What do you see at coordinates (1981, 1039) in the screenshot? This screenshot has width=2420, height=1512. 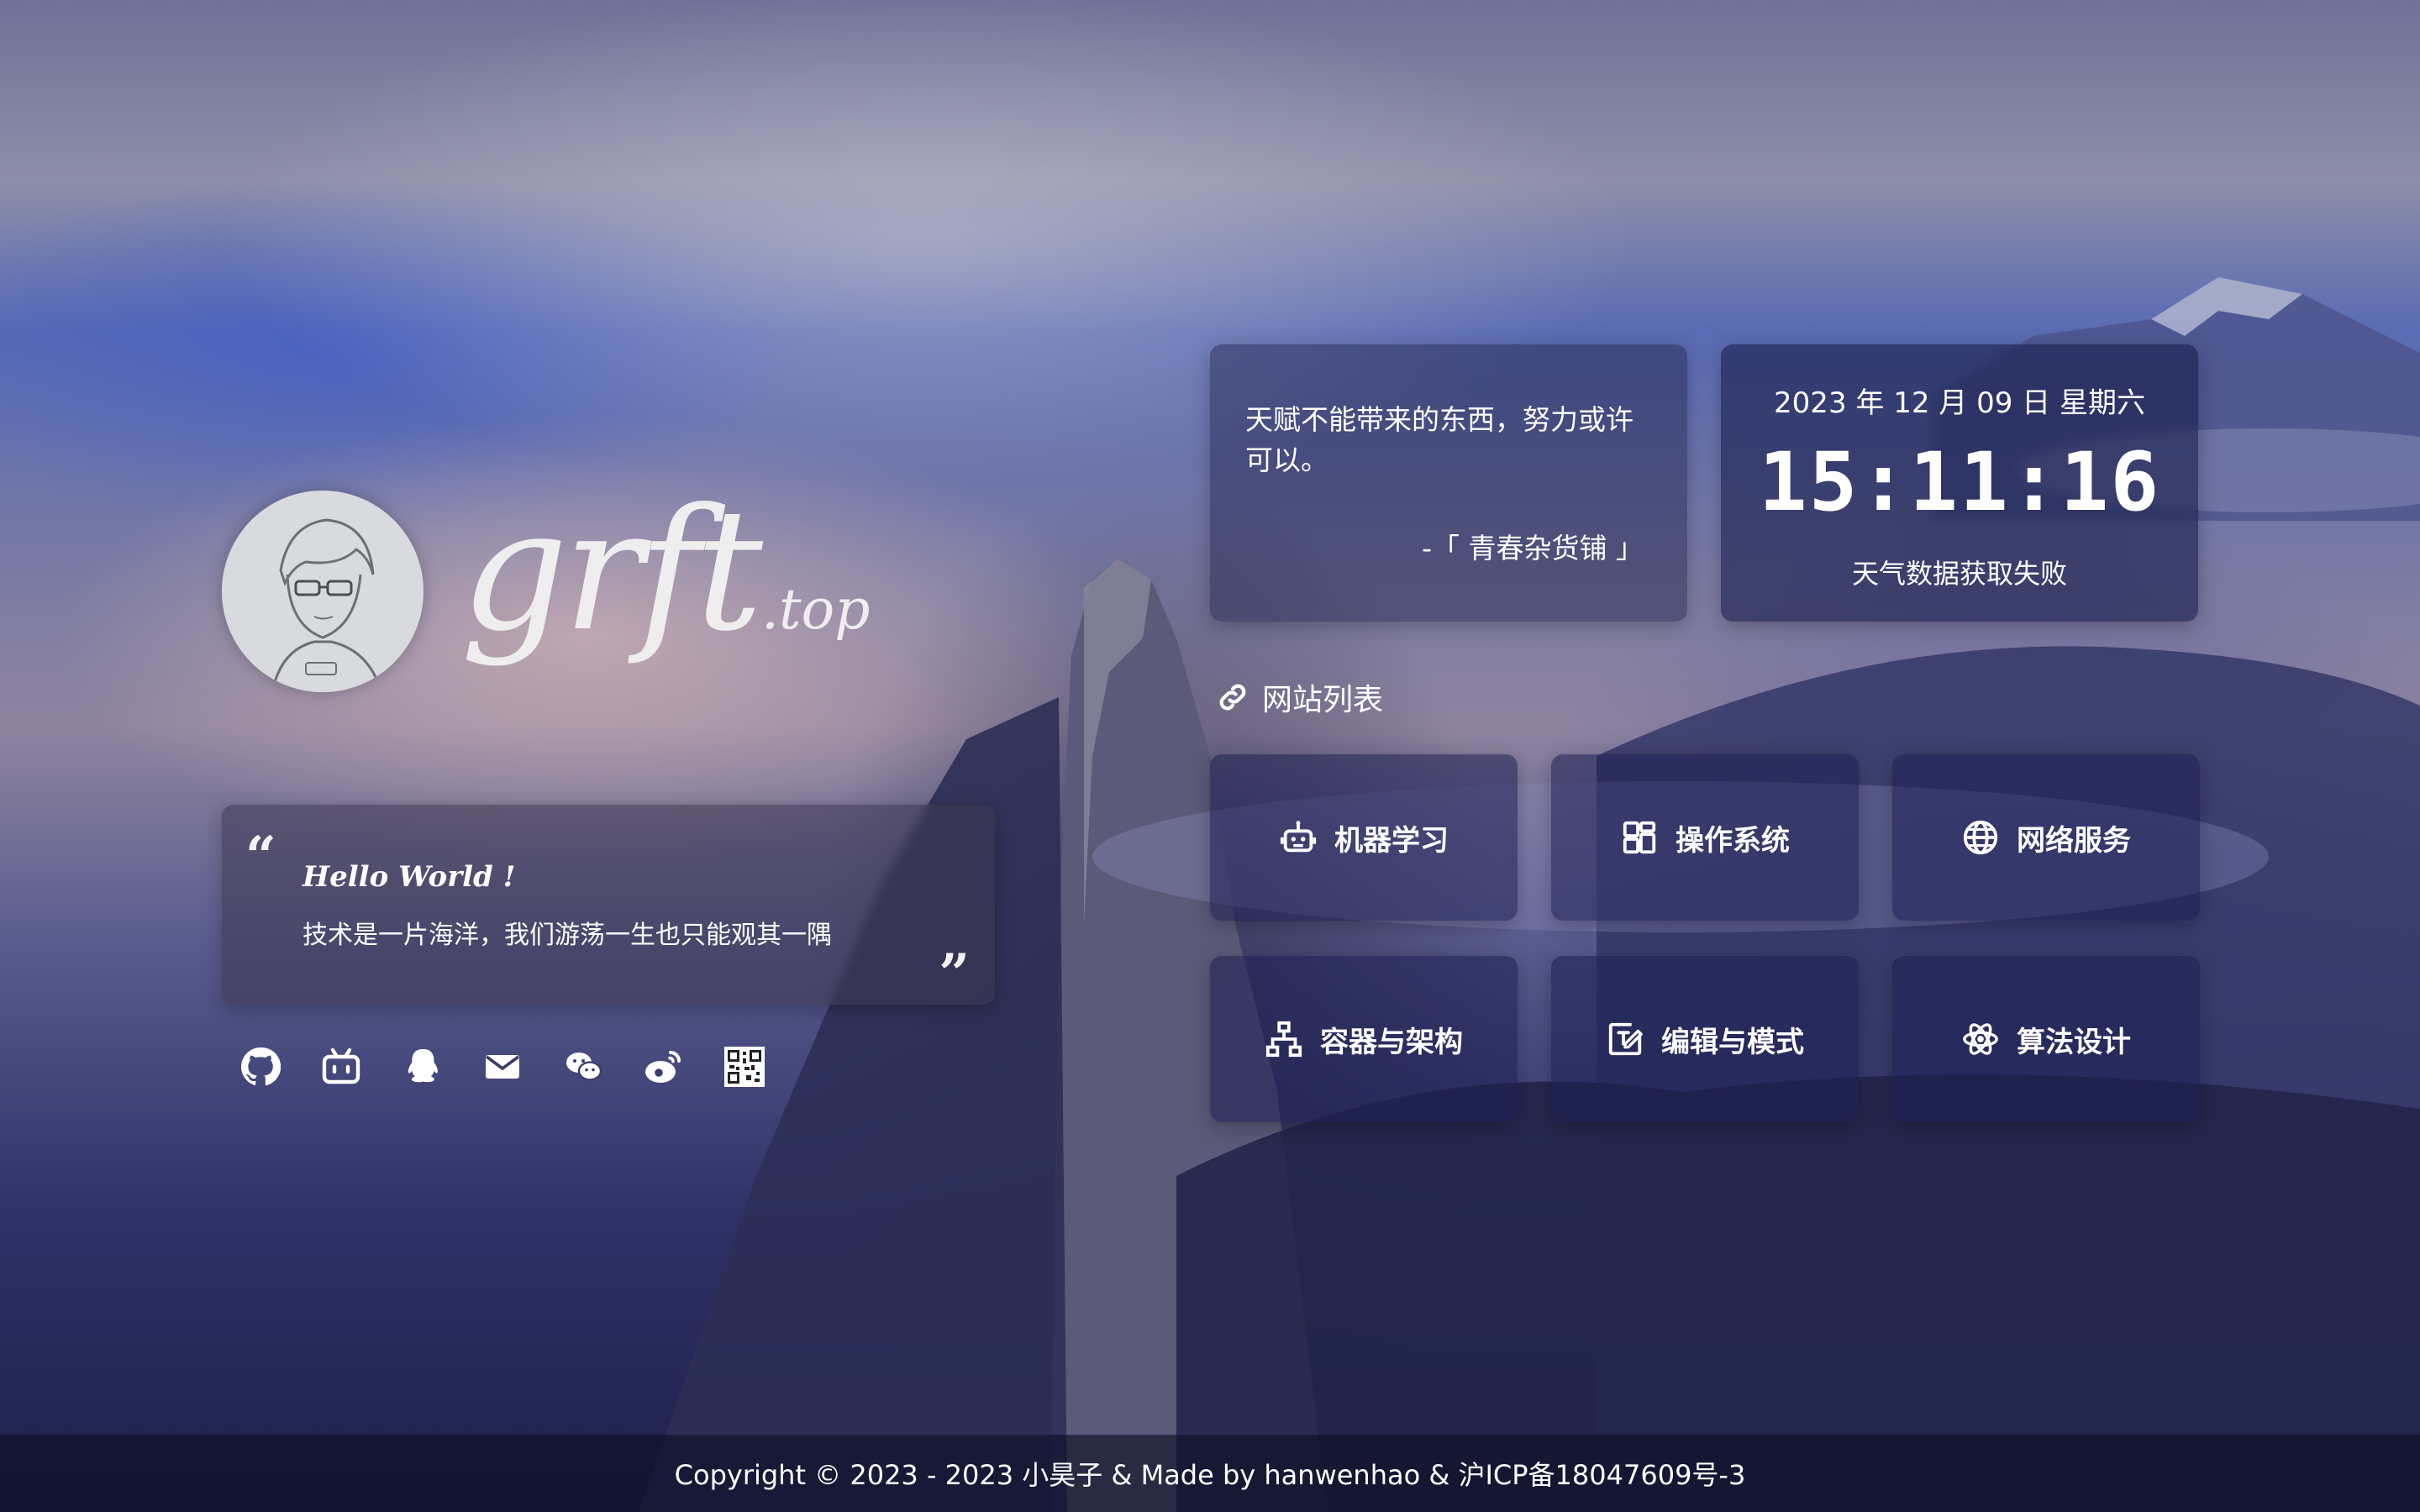 I see `atom-icon` at bounding box center [1981, 1039].